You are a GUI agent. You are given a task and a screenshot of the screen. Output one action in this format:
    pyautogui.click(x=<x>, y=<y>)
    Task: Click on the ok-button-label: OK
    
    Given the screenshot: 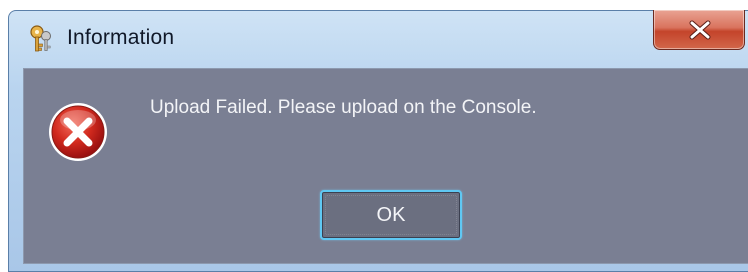 What is the action you would take?
    pyautogui.click(x=391, y=214)
    